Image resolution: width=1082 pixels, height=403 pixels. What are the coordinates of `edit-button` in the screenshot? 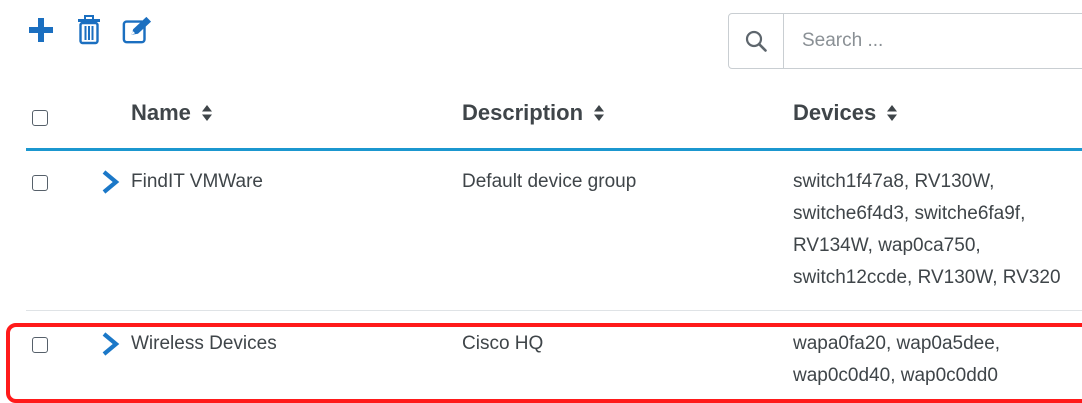 It's located at (137, 30).